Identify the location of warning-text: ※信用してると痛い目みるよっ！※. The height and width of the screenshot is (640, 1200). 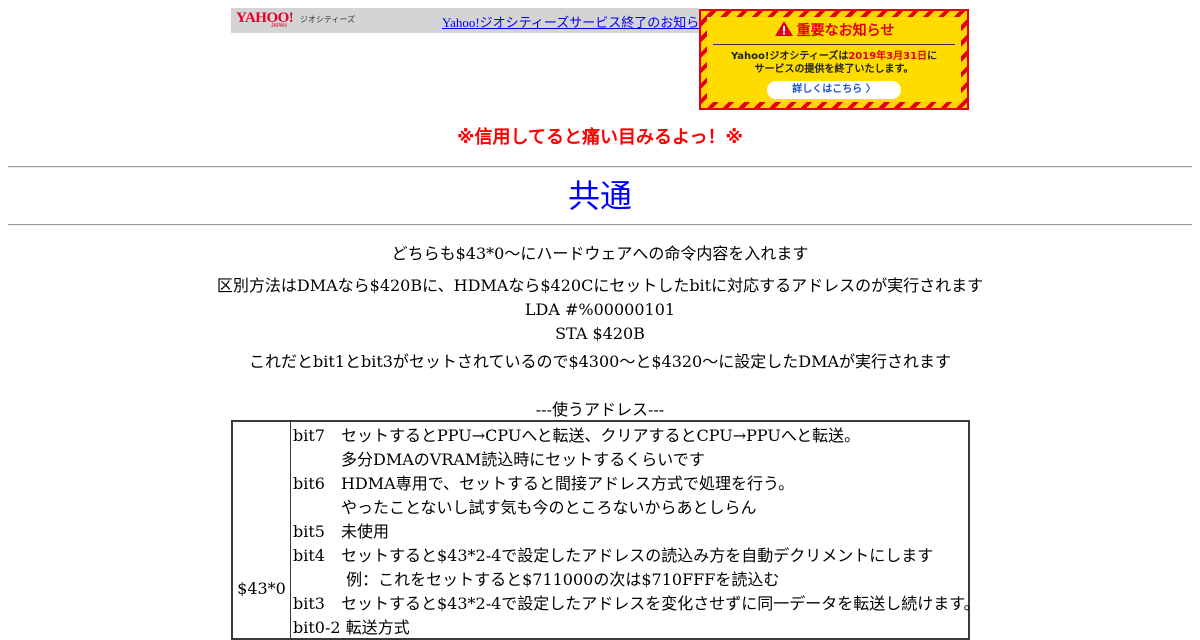
(600, 137).